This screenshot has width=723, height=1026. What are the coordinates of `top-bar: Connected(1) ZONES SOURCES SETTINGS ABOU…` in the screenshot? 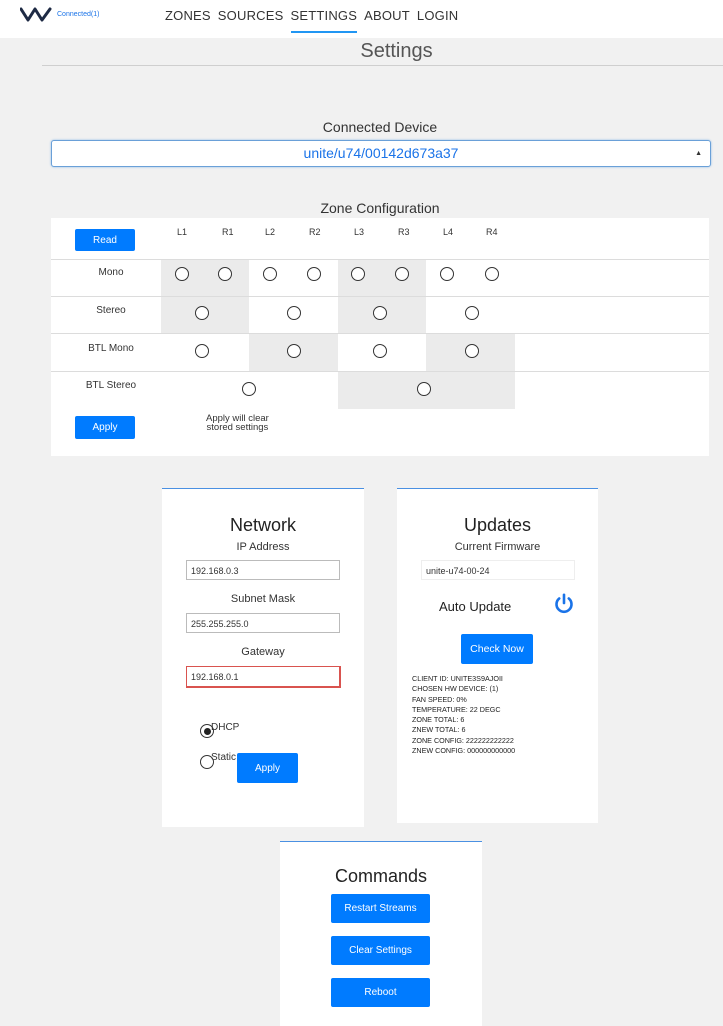 It's located at (361, 19).